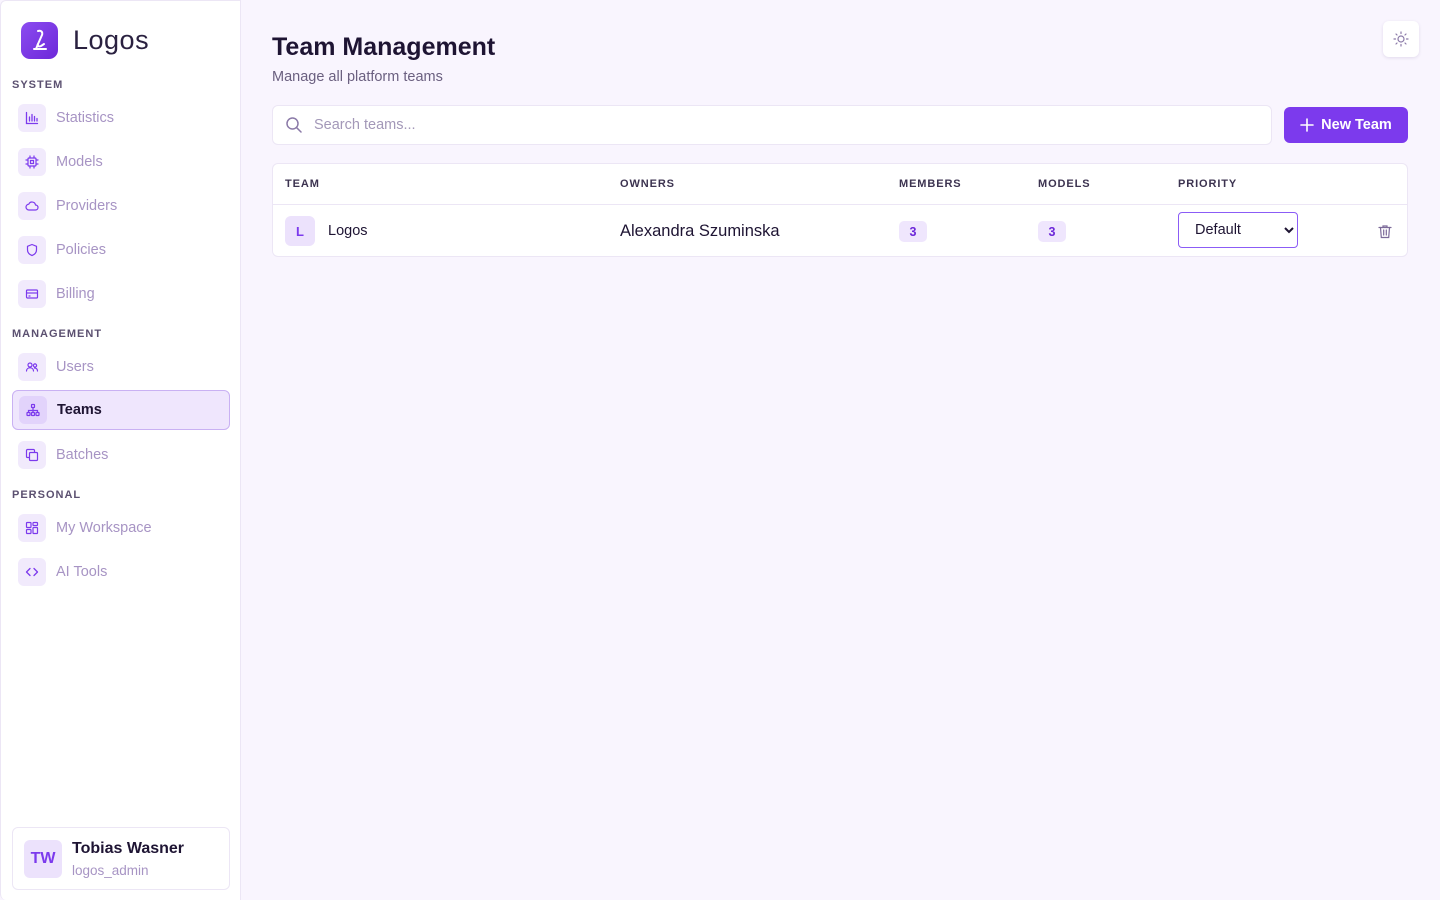  Describe the element at coordinates (75, 367) in the screenshot. I see `sidebar-item-label: Users` at that location.